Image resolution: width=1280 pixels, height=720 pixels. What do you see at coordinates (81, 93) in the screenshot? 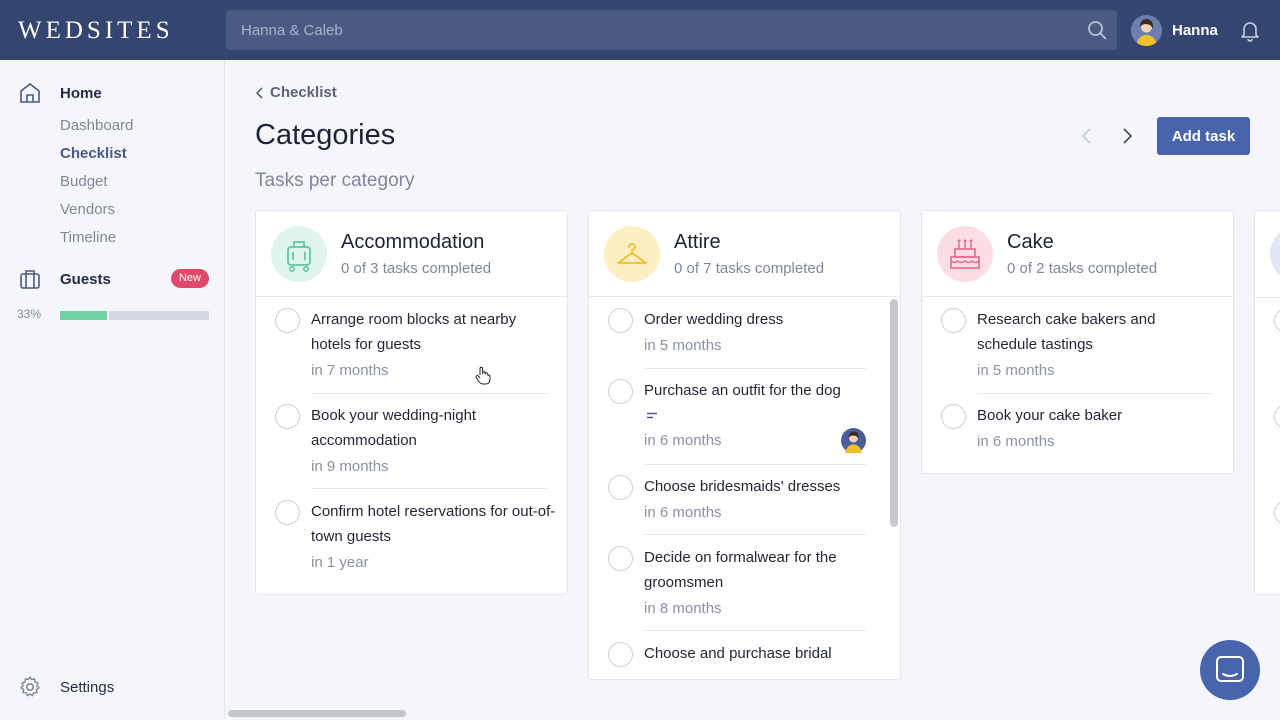
I see `sidebar-item-label: Home` at bounding box center [81, 93].